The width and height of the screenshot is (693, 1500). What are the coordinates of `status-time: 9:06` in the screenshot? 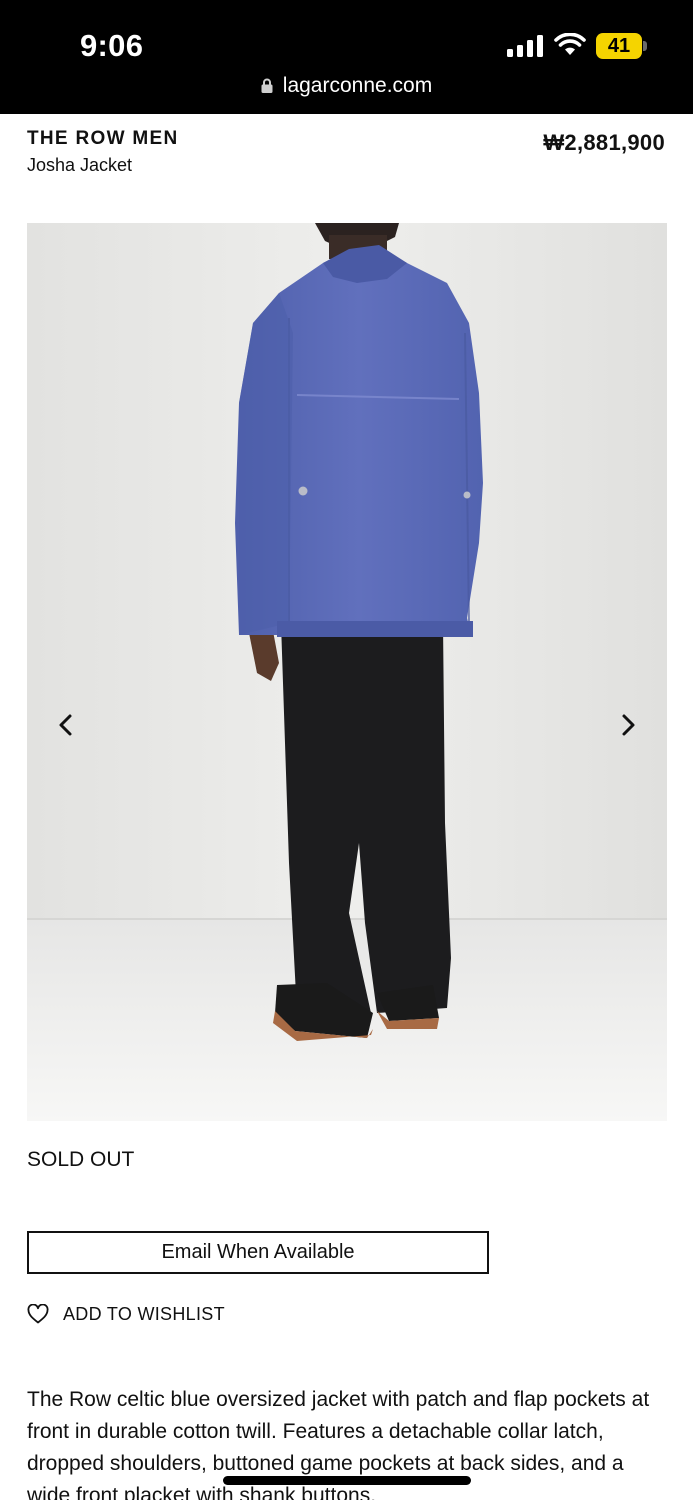 It's located at (112, 45).